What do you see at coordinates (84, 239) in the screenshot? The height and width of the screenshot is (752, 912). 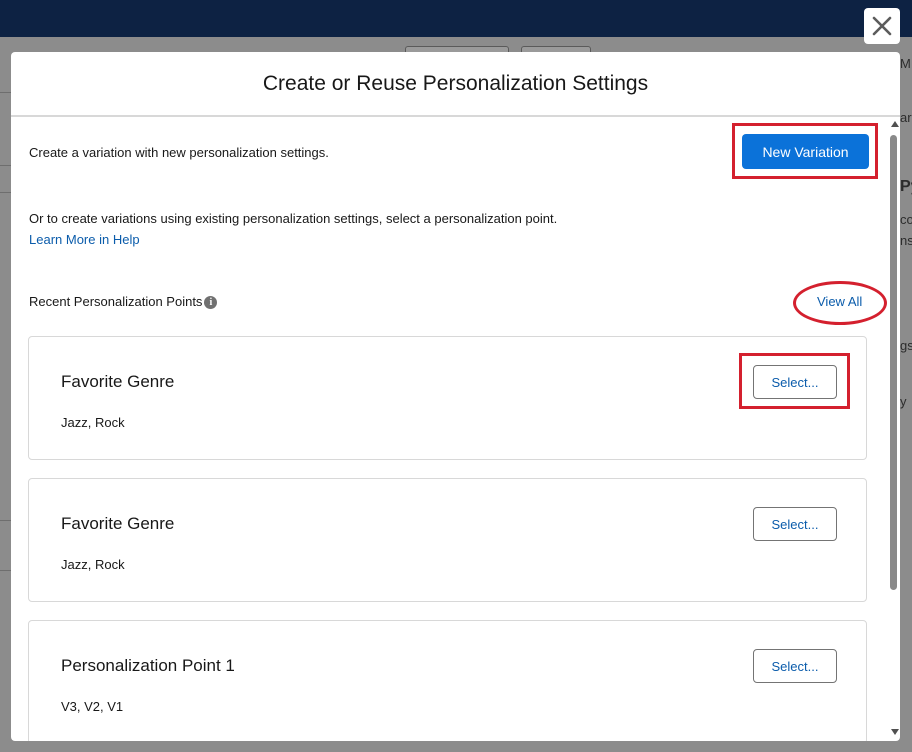 I see `learn-more-help-link: Learn More in Help` at bounding box center [84, 239].